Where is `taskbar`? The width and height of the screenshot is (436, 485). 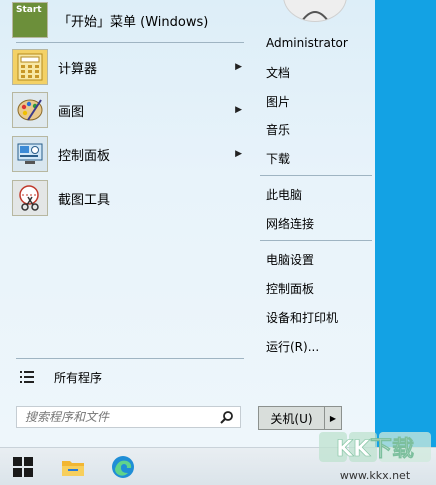 taskbar is located at coordinates (218, 466).